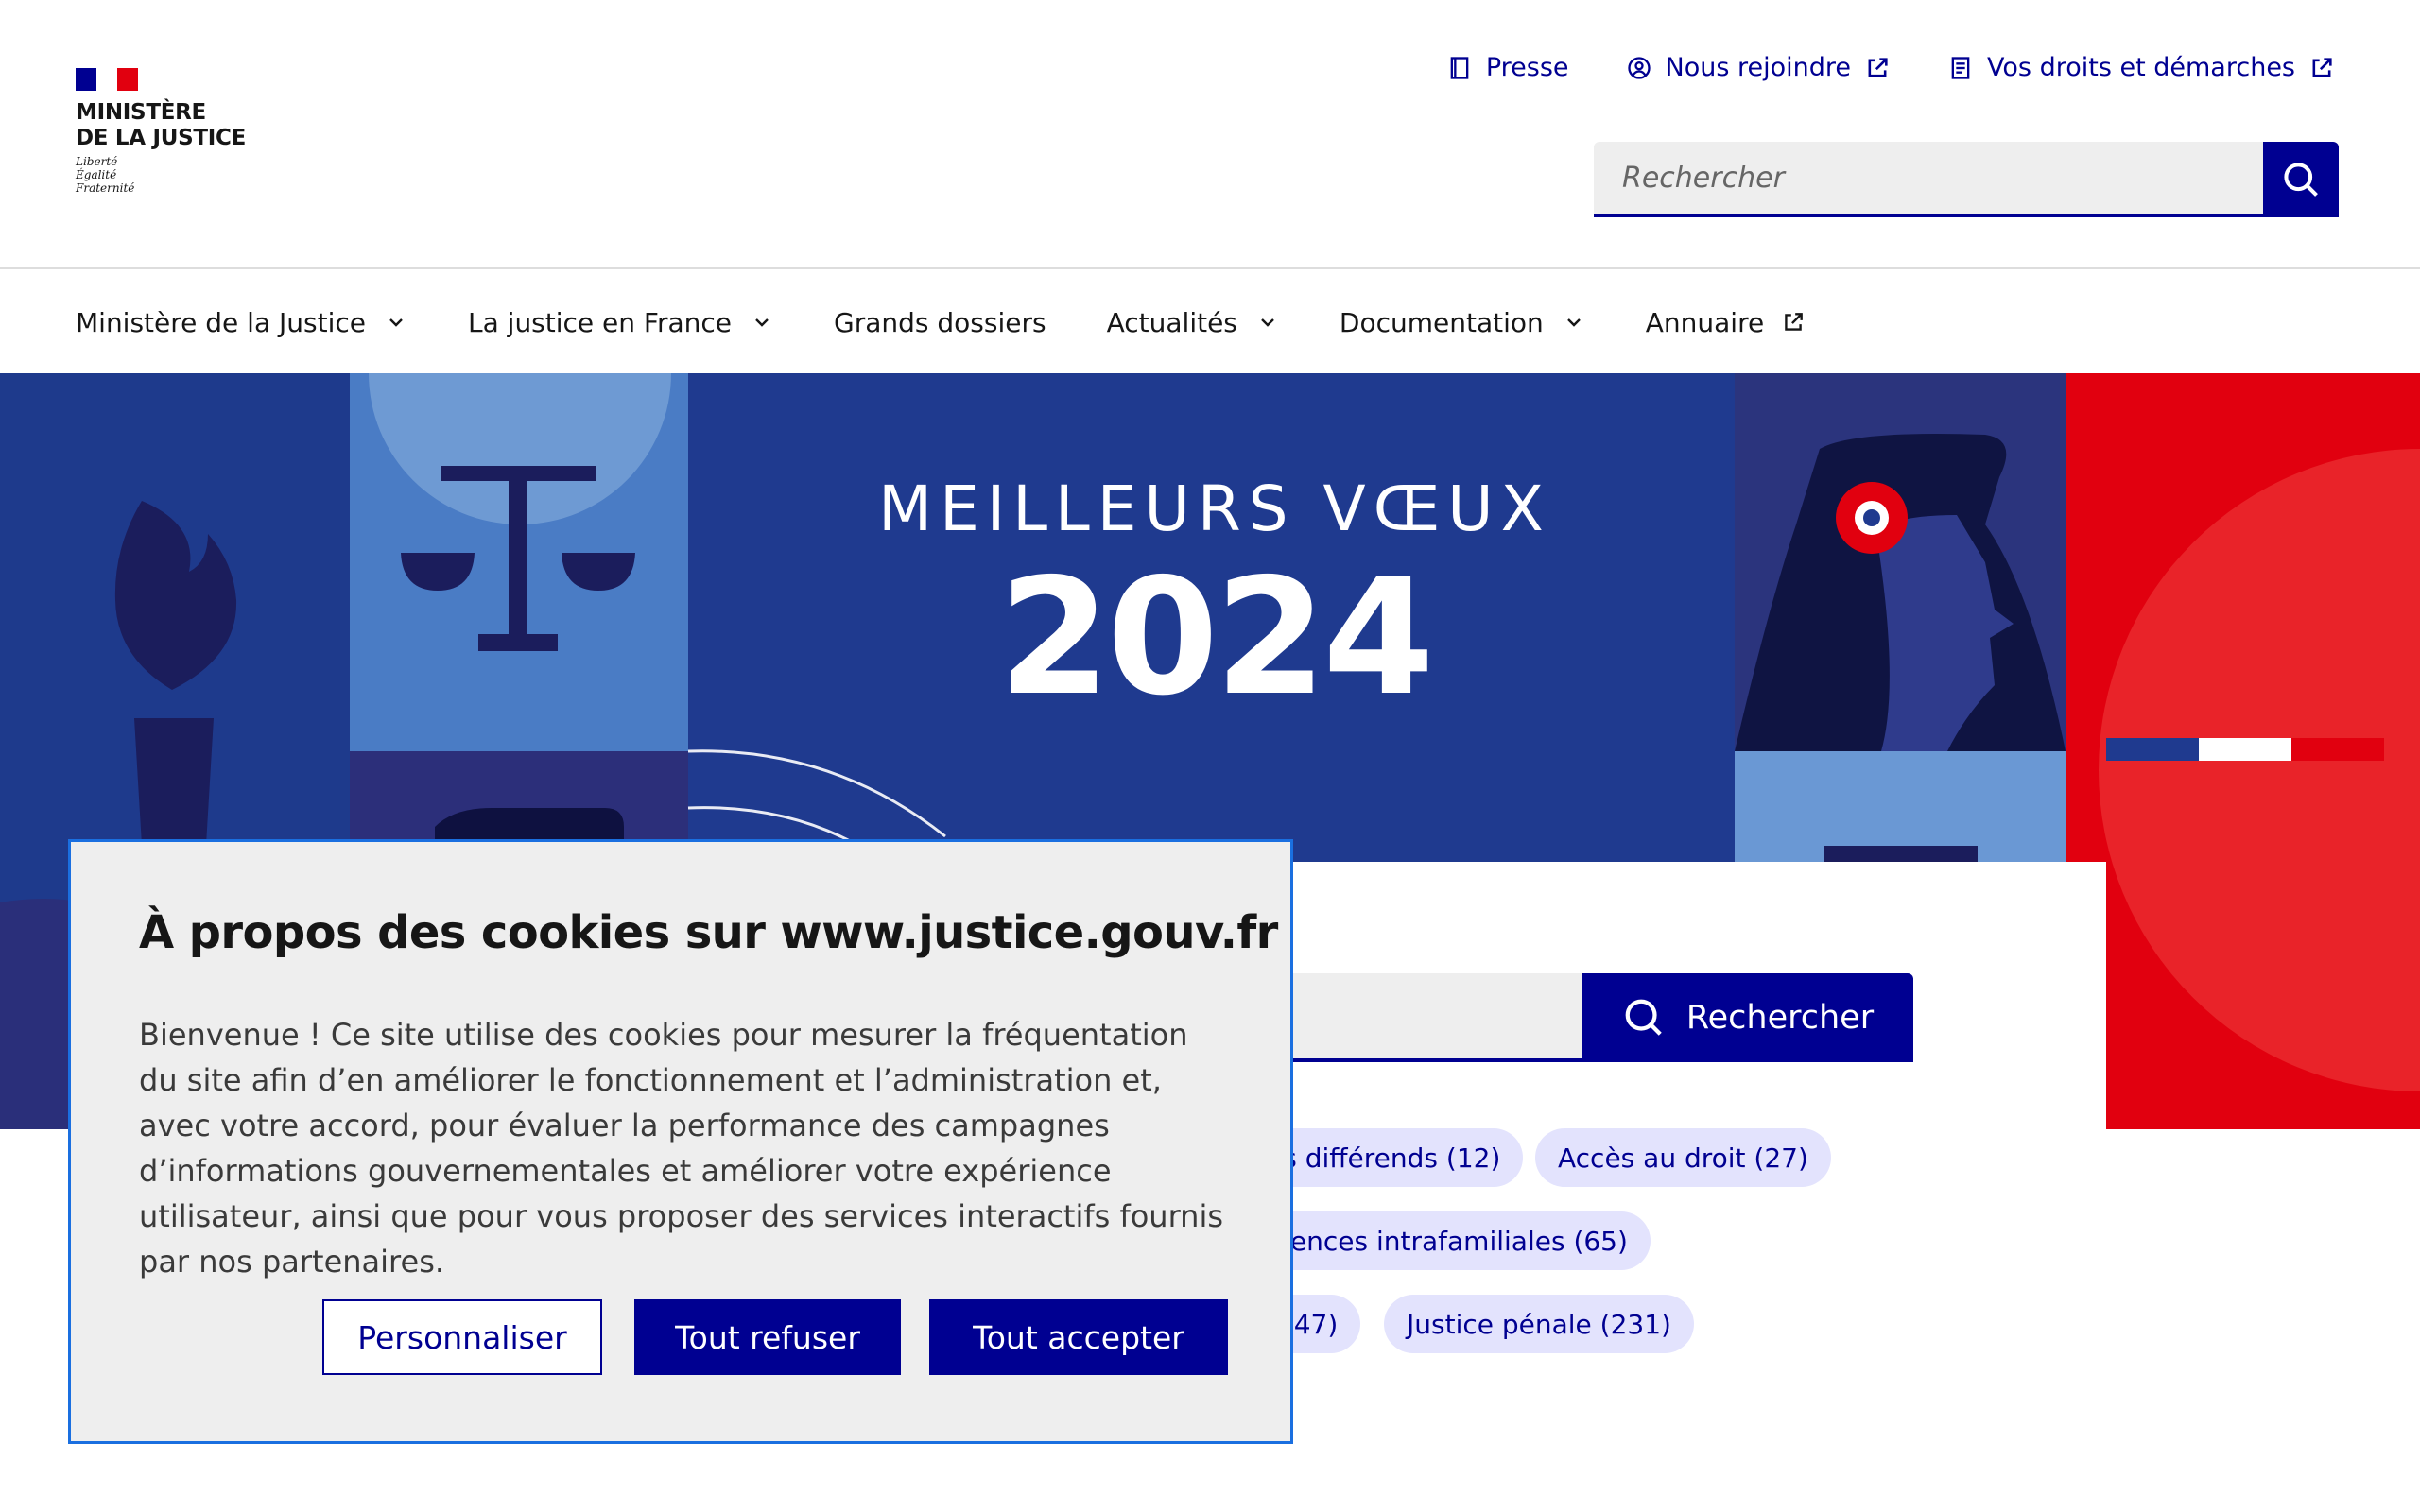  I want to click on nav-item-label: Grands dossiers, so click(940, 322).